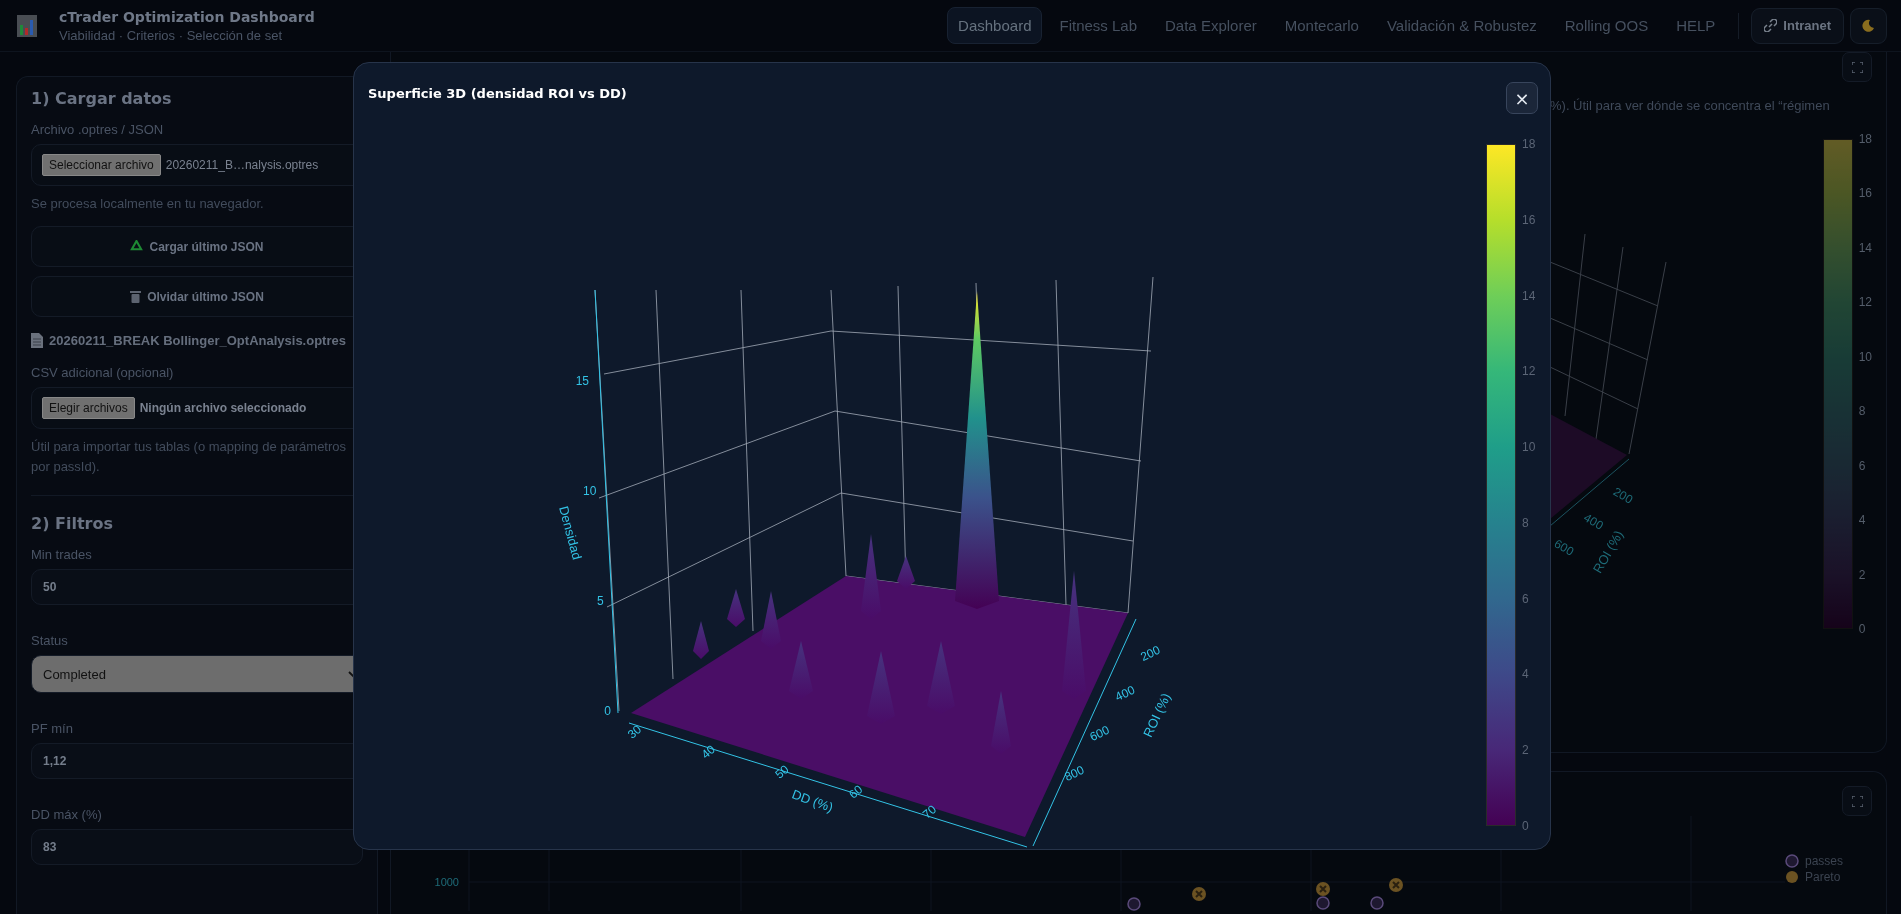 Image resolution: width=1901 pixels, height=914 pixels. I want to click on axis-title: ROI (%), so click(1157, 715).